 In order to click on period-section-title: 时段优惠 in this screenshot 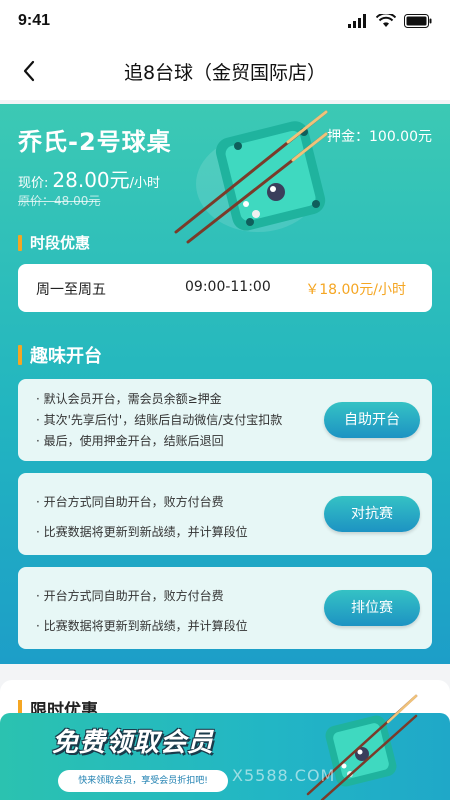, I will do `click(54, 242)`.